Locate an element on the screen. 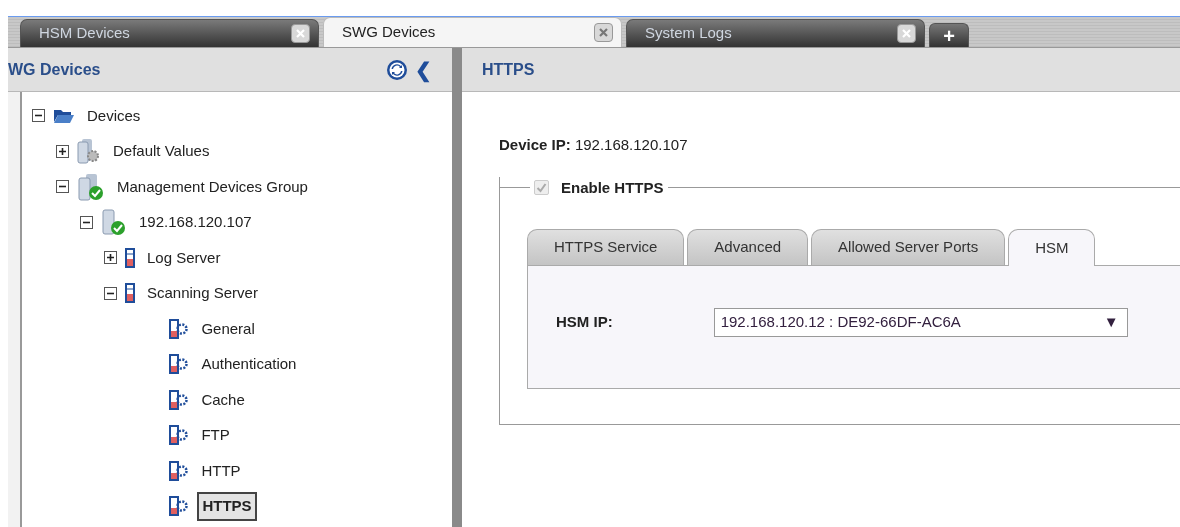  server-gear-icon is located at coordinates (89, 151).